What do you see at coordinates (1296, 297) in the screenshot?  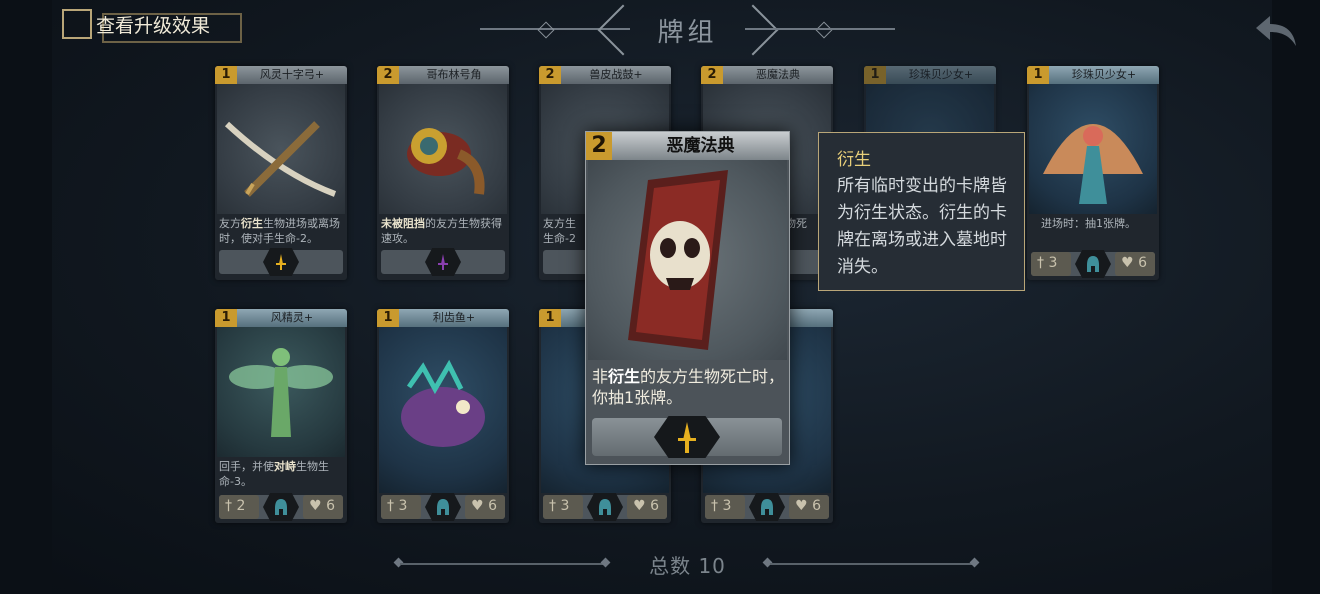 I see `right-side-panel` at bounding box center [1296, 297].